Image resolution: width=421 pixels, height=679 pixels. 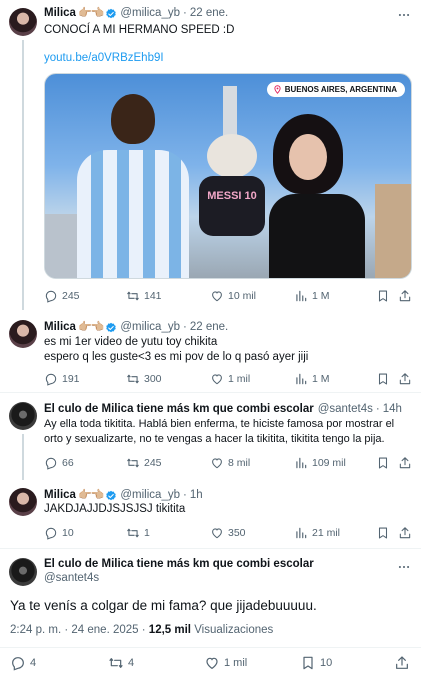 I want to click on tweet-header: Milica 👉🏼👈🏼 @milica_yb · 22 ene., so click(x=136, y=327).